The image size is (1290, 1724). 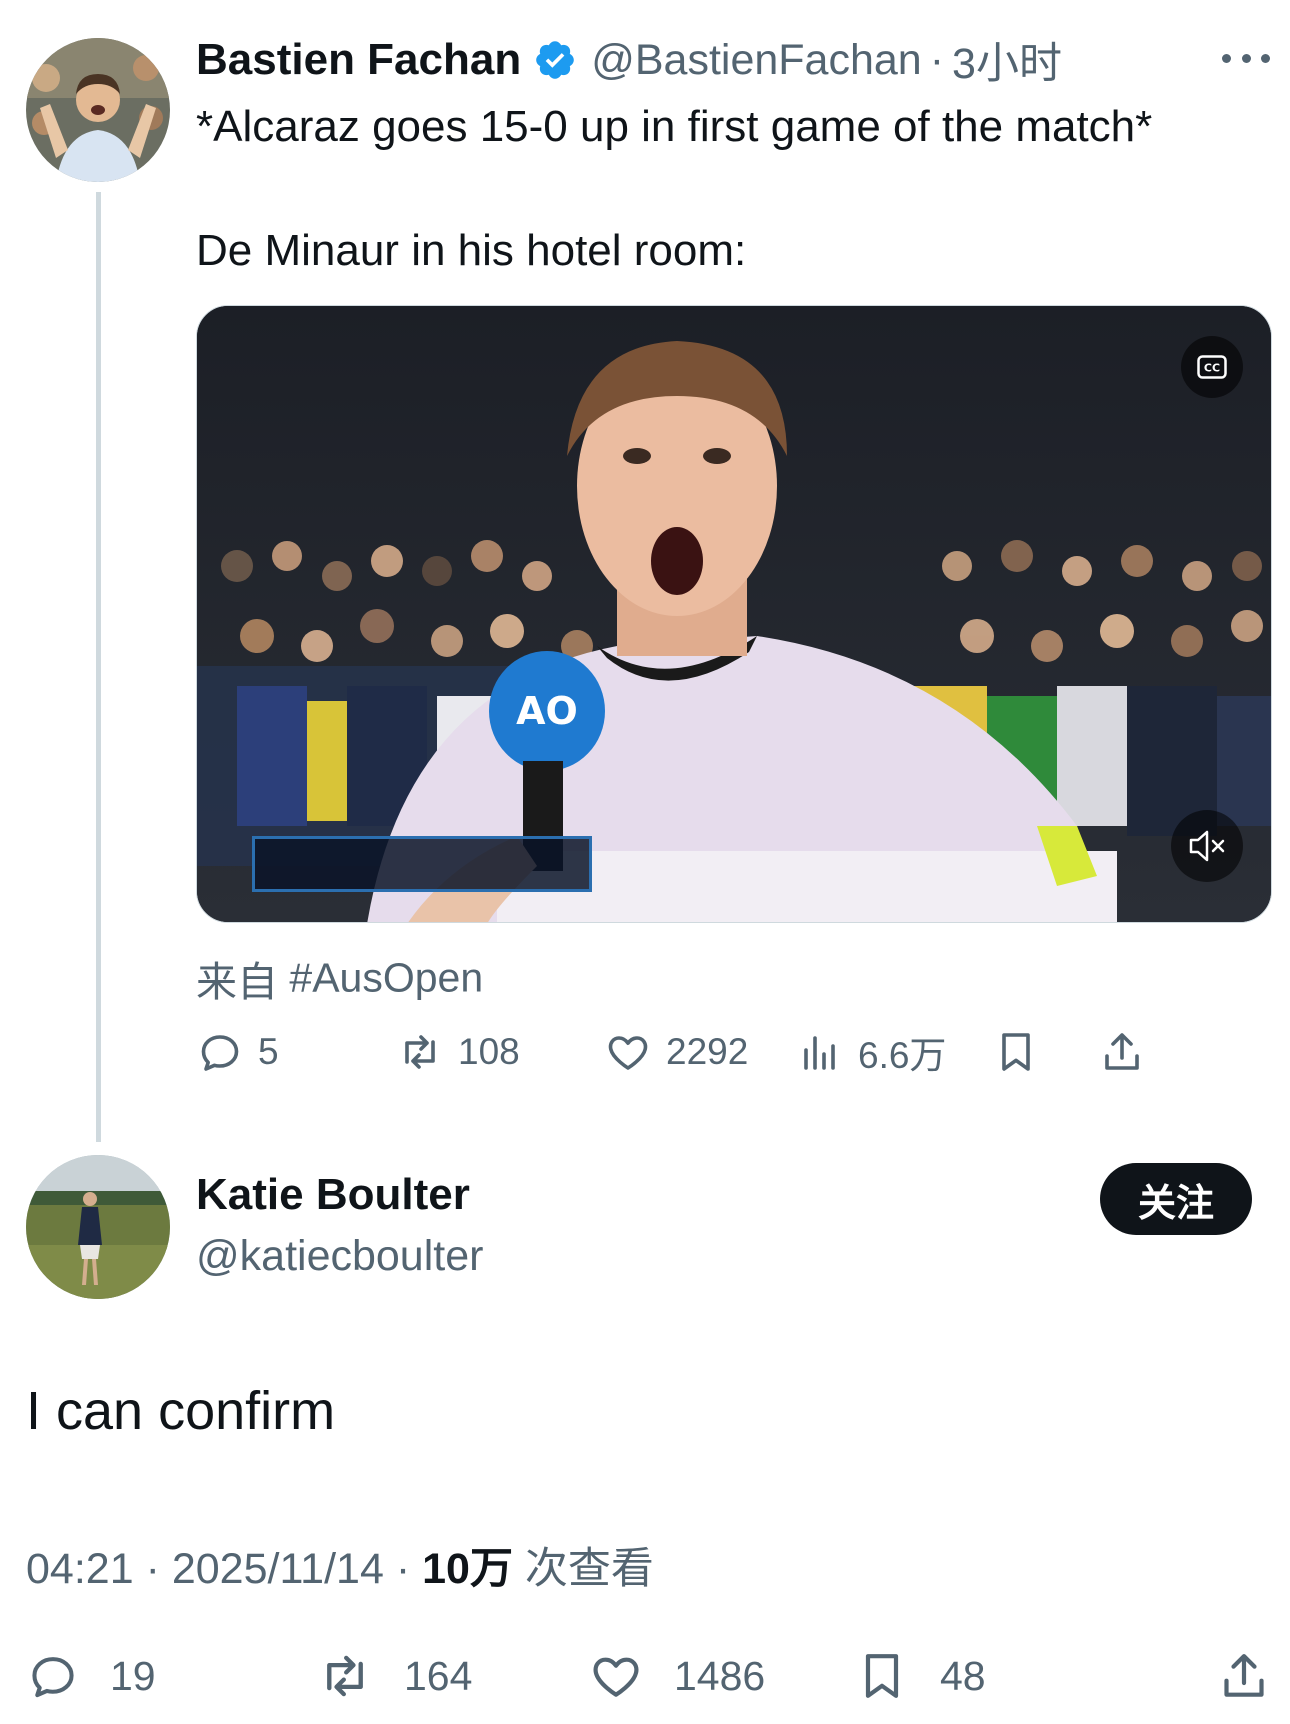 I want to click on reply-actions: 19 164 1486 48, so click(x=651, y=1676).